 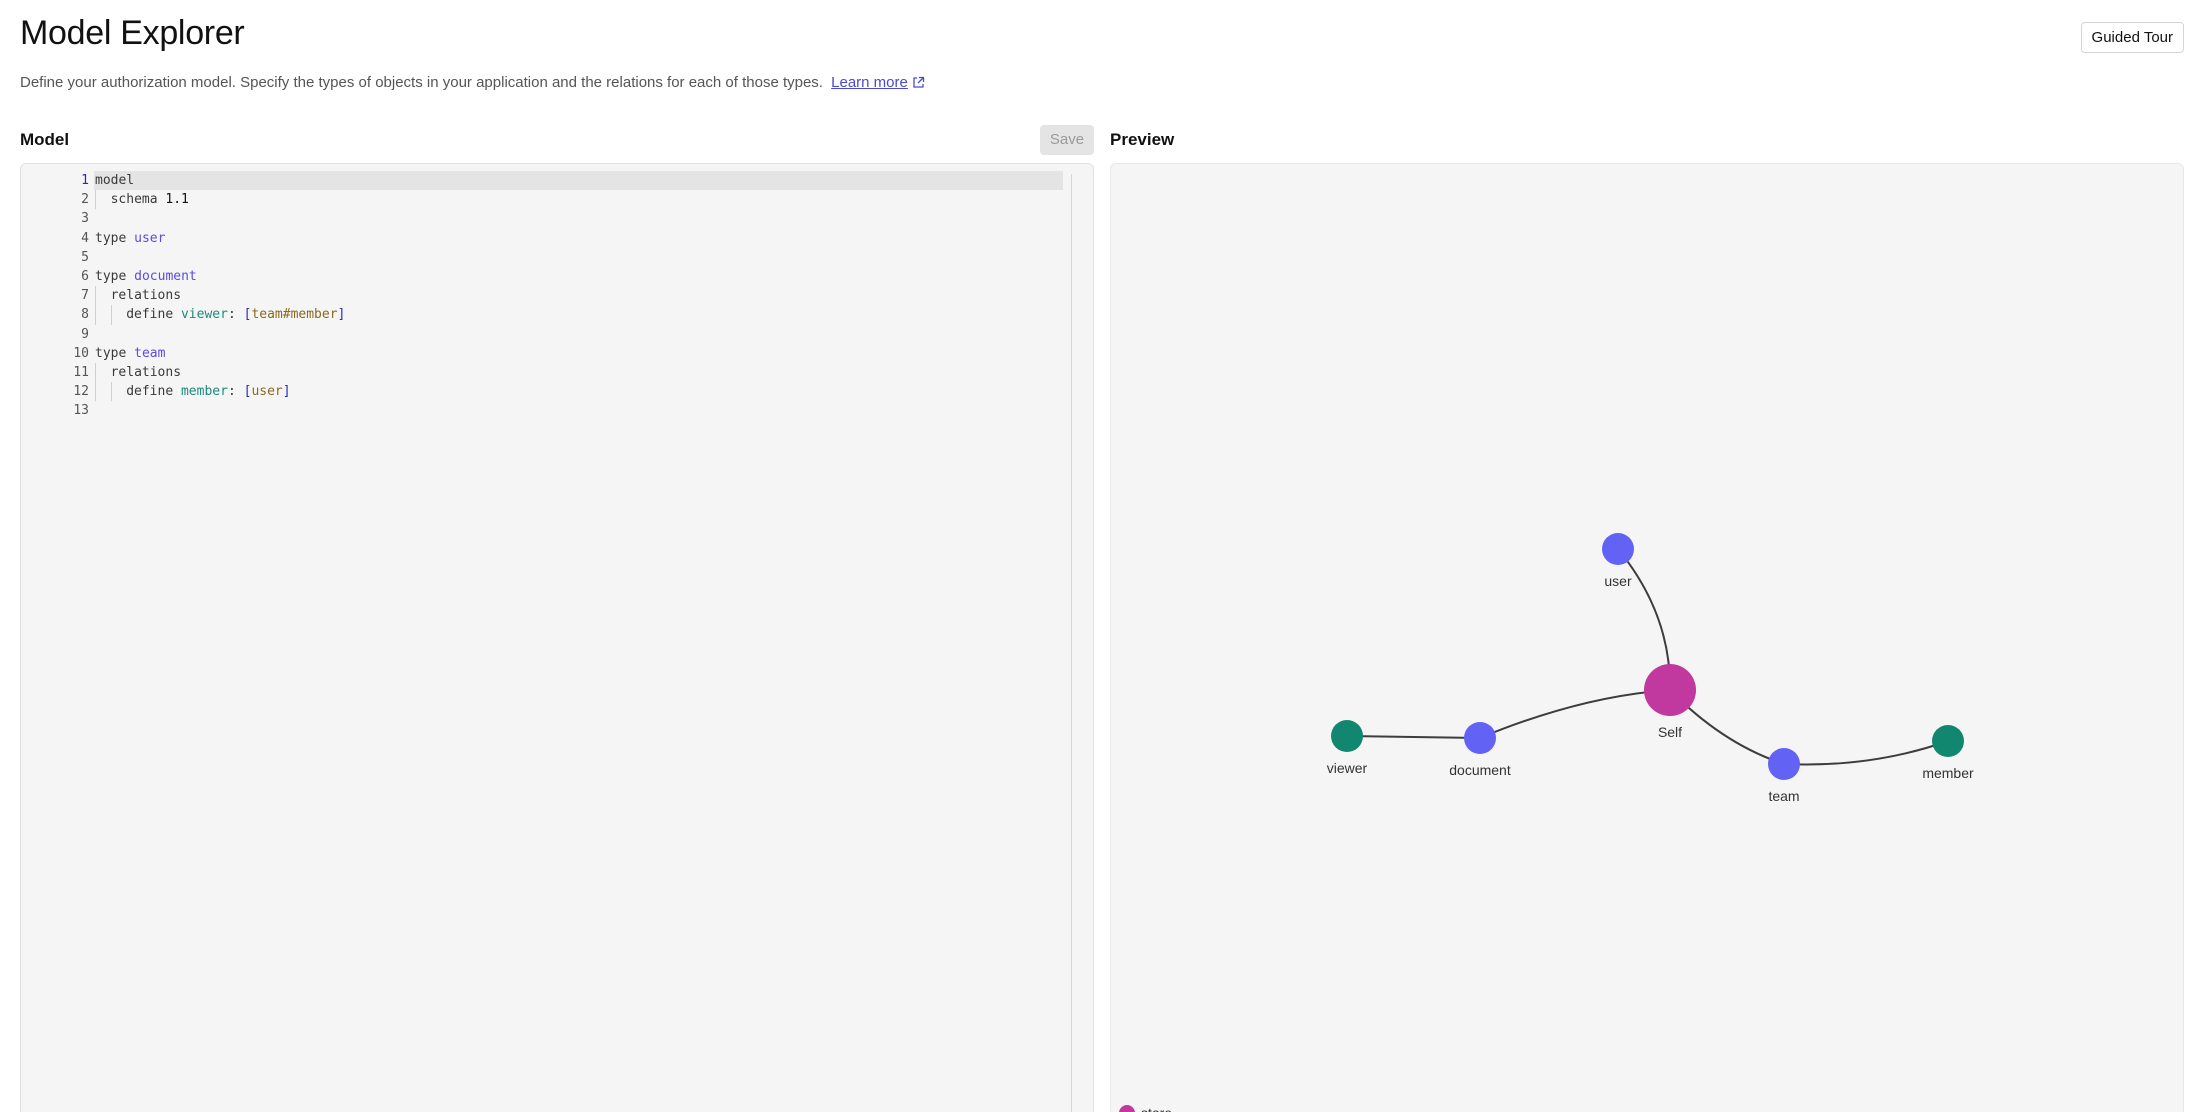 What do you see at coordinates (1783, 796) in the screenshot?
I see `node-label-team: team` at bounding box center [1783, 796].